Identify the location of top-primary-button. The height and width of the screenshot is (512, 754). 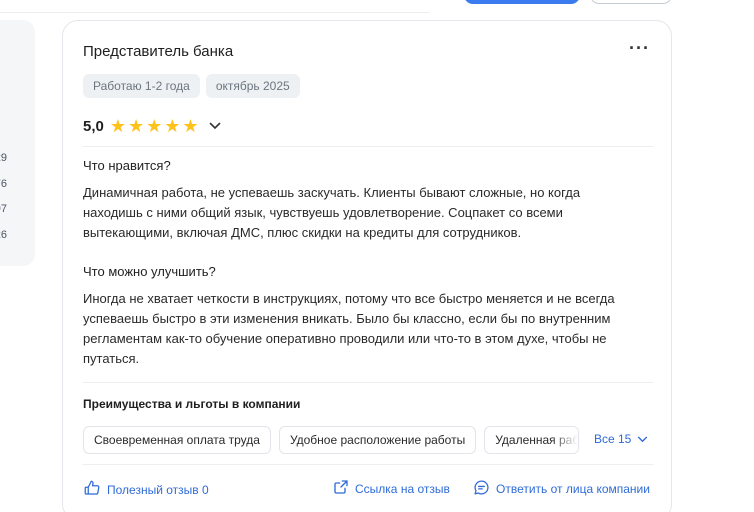
(522, 2).